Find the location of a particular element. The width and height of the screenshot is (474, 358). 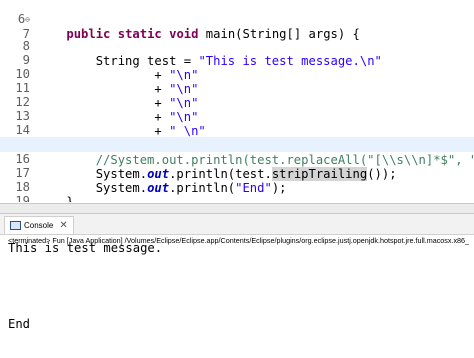

code-line-13: 13 + " \n" is located at coordinates (237, 116).